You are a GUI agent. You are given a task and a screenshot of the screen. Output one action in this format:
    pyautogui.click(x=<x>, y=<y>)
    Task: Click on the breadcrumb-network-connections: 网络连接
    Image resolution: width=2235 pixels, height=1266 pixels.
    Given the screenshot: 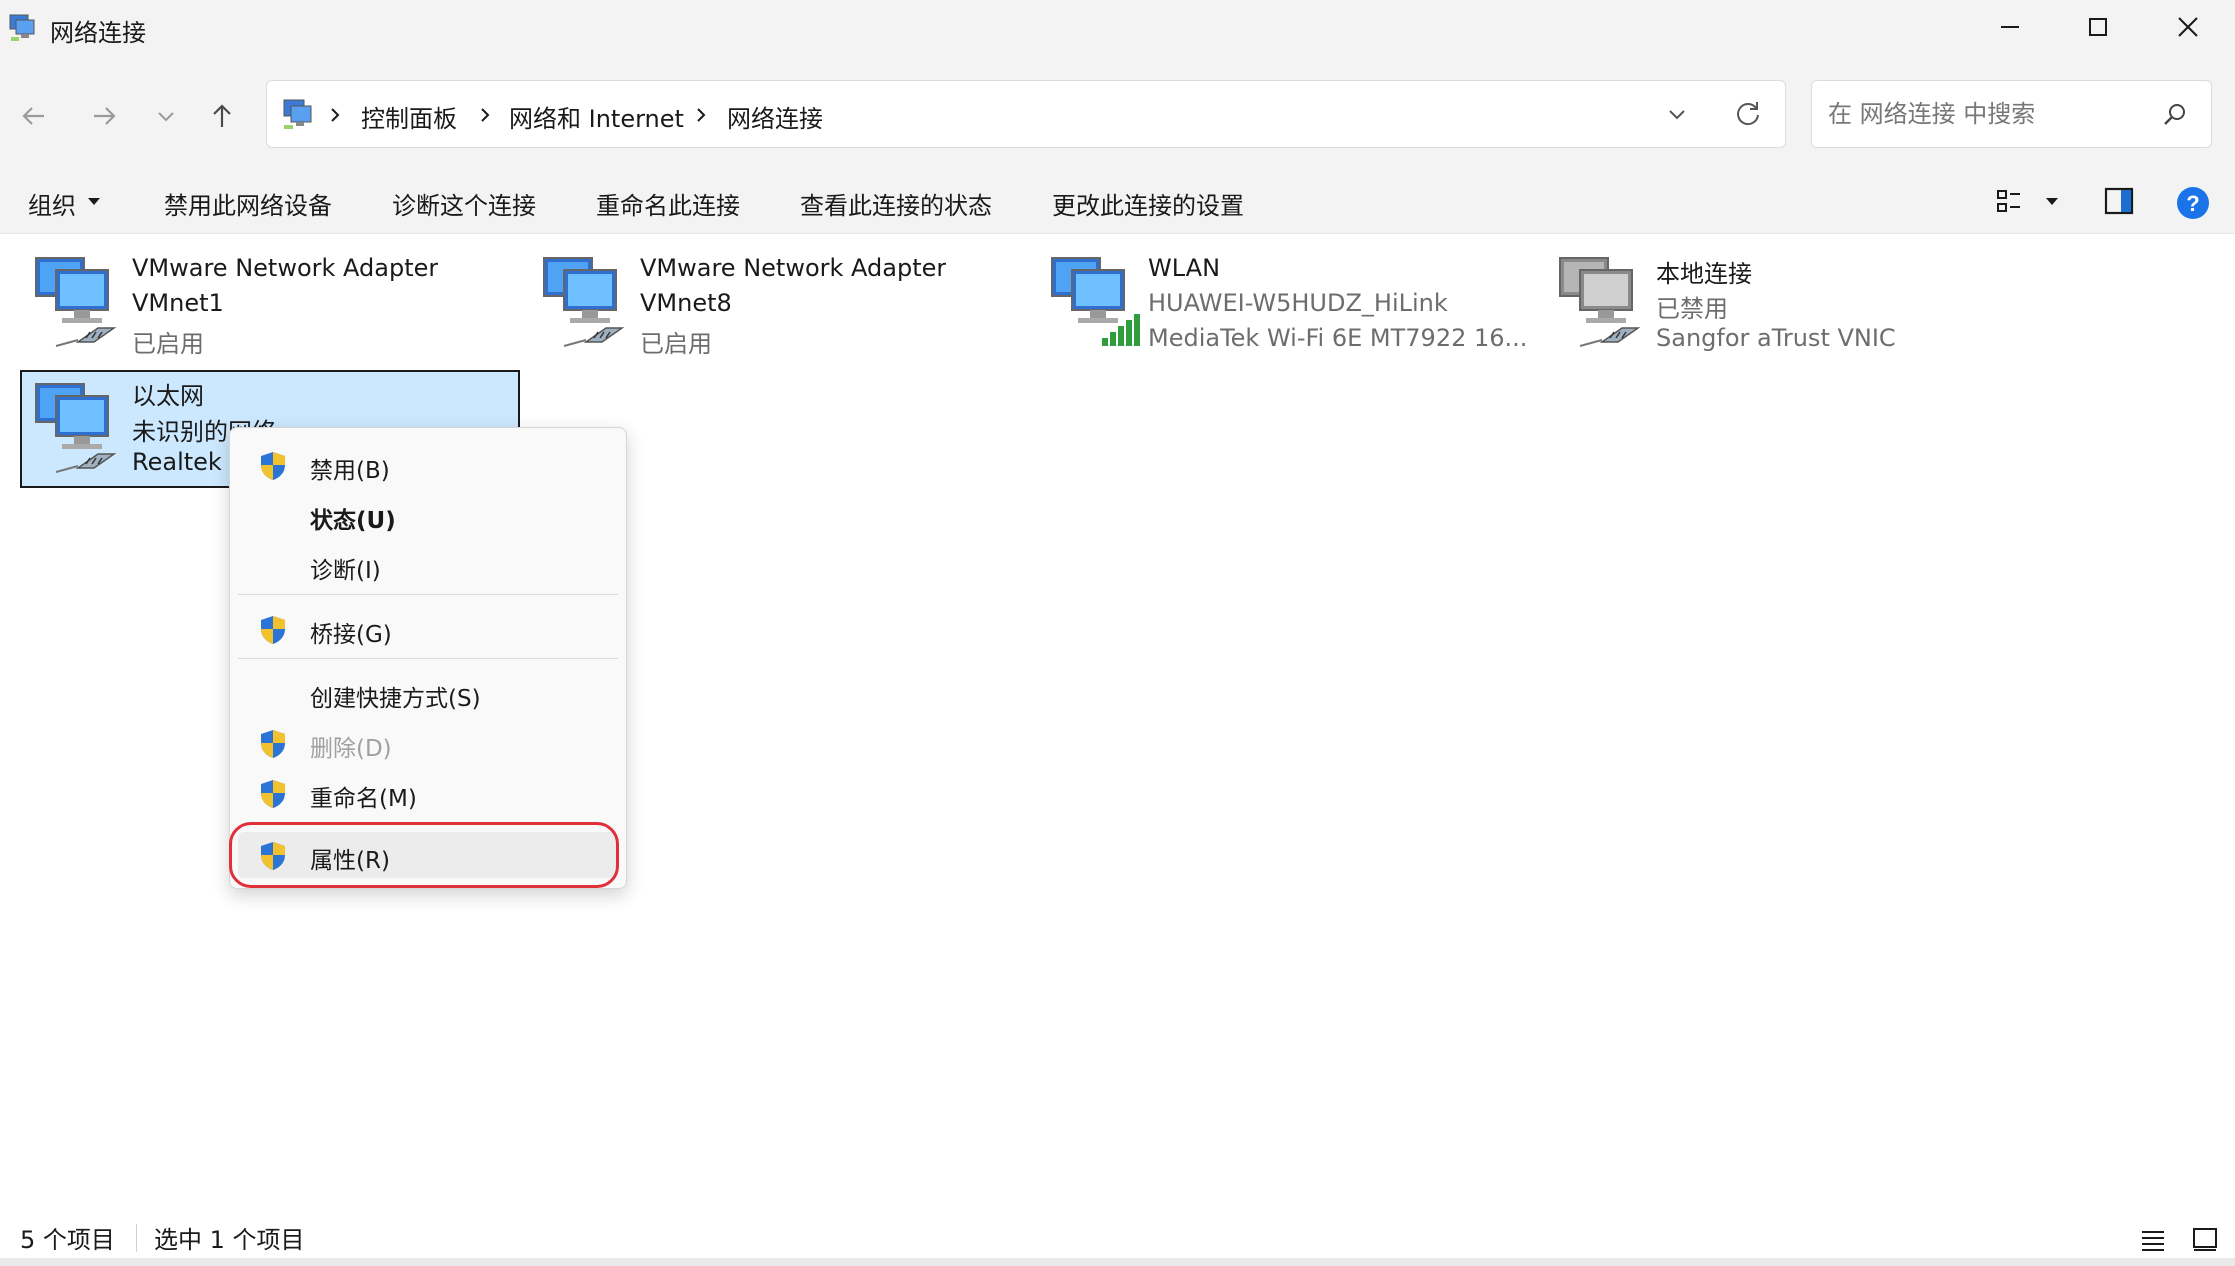 What is the action you would take?
    pyautogui.click(x=775, y=116)
    